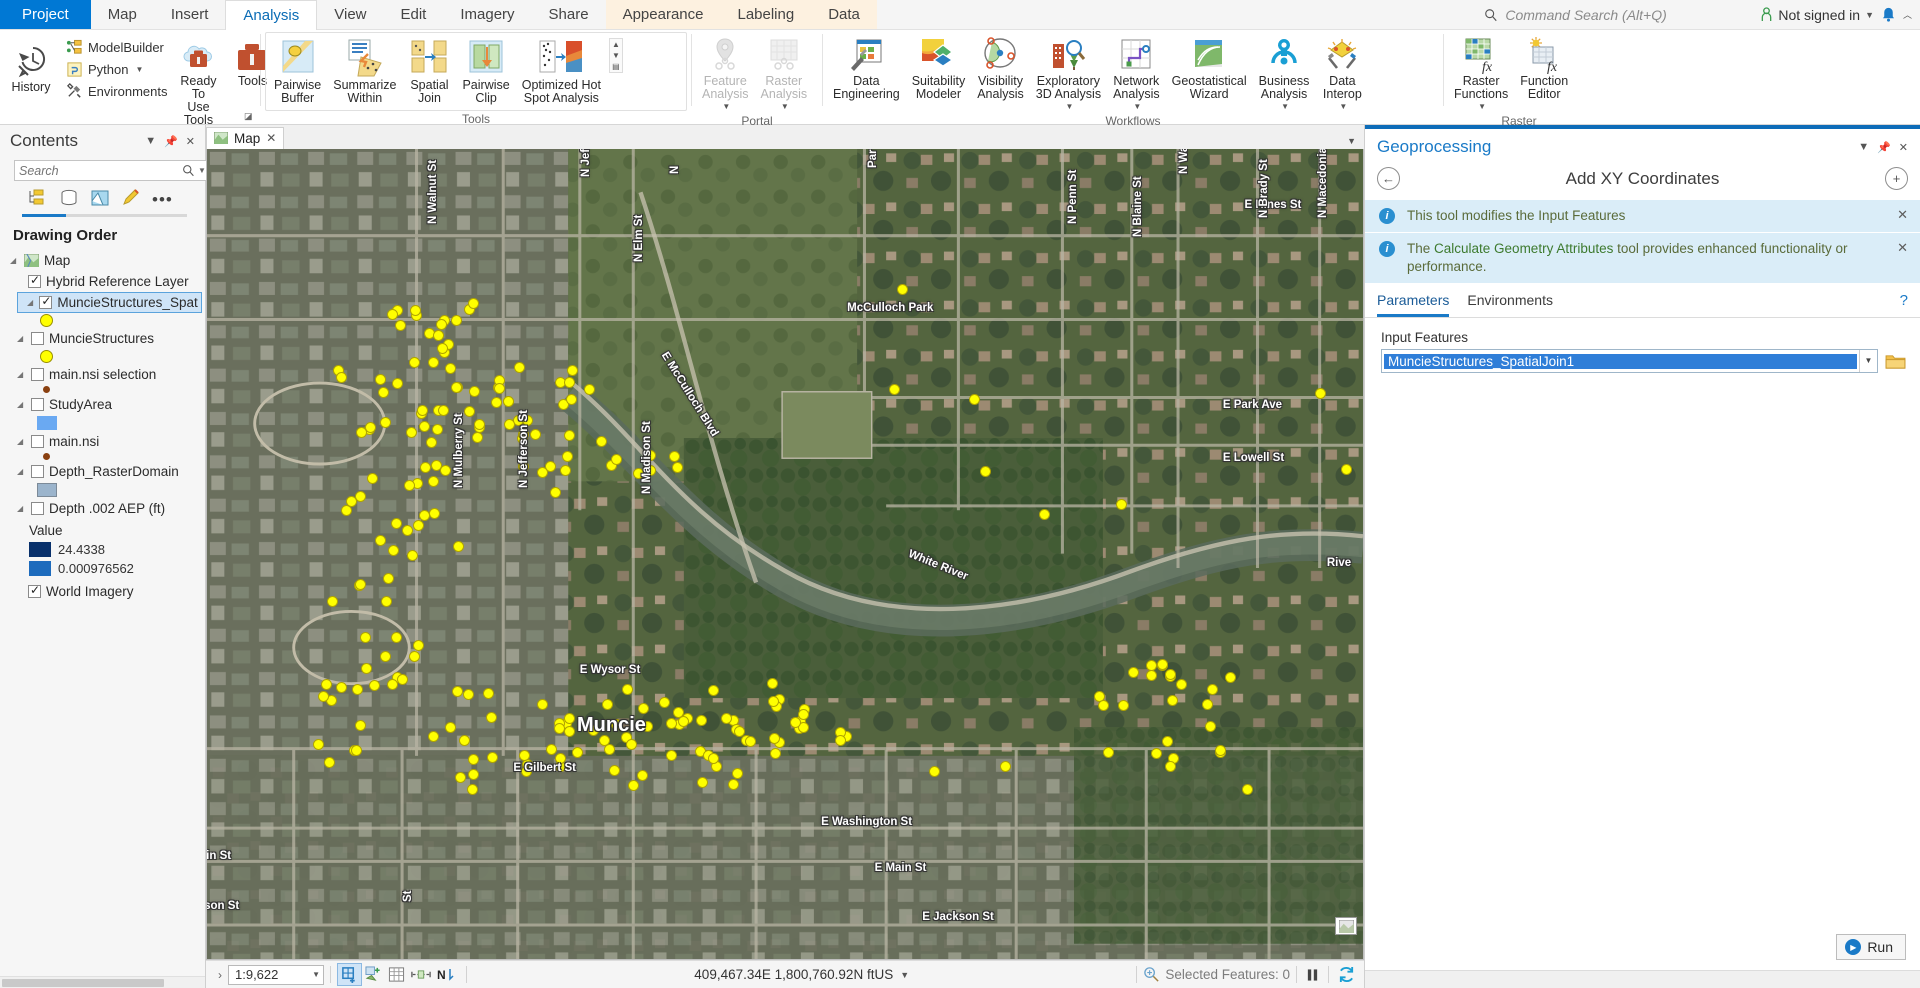  I want to click on more-options-icon: •••, so click(162, 200).